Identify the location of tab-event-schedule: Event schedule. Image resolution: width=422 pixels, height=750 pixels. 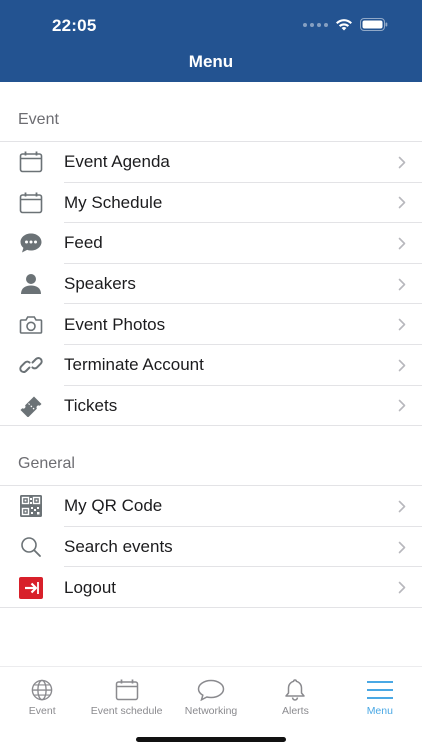
(126, 692).